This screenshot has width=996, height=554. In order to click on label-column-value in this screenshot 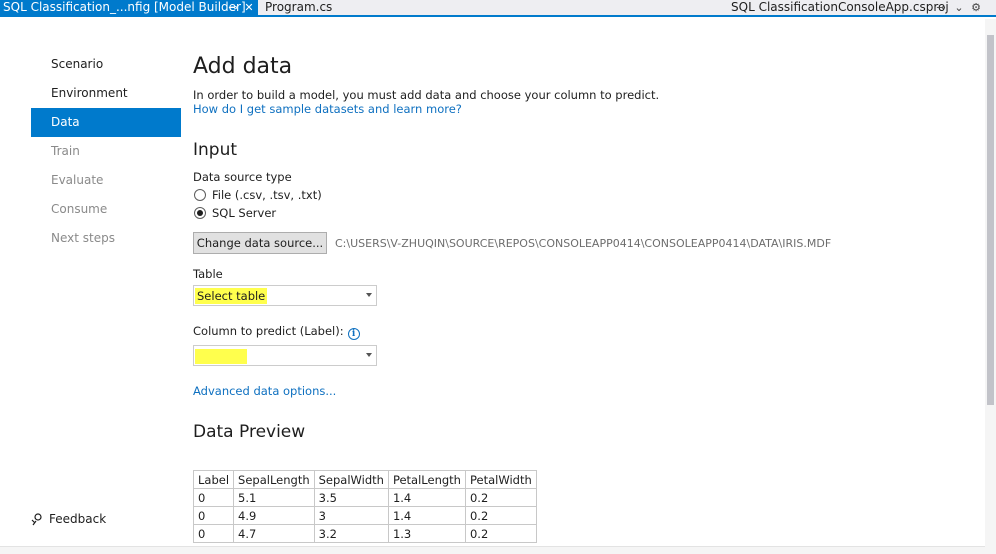, I will do `click(197, 356)`.